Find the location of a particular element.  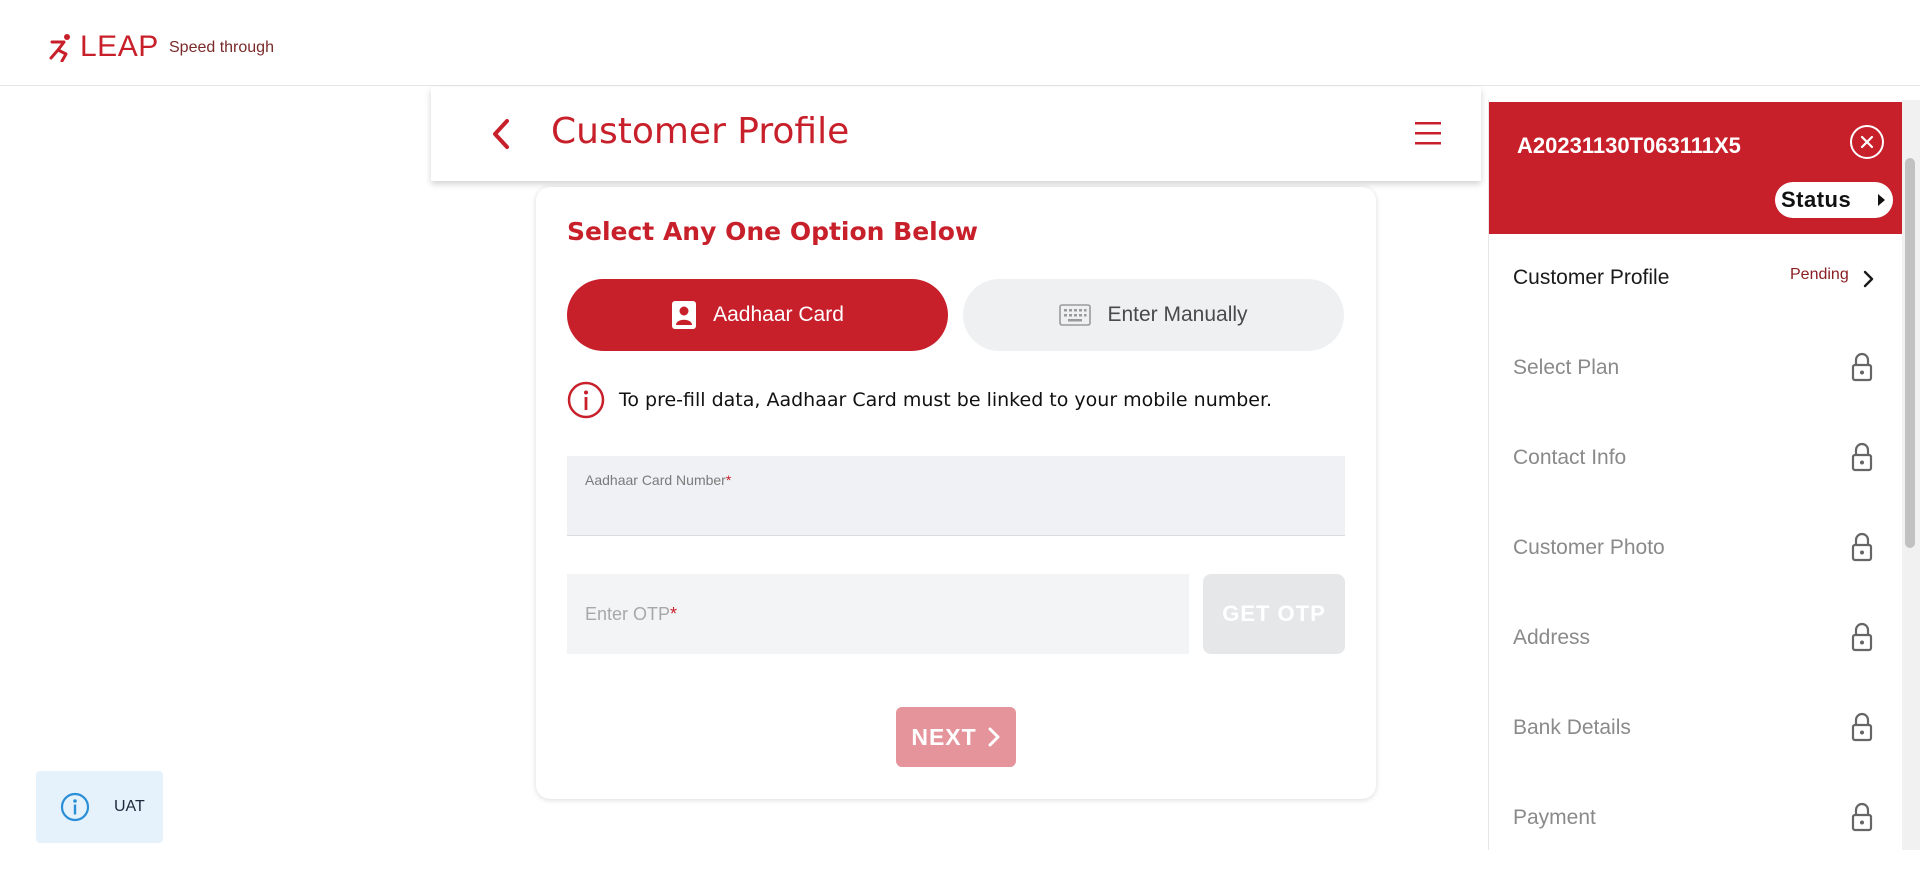

sidebar-item-contact-info: Contact Info is located at coordinates (1689, 459).